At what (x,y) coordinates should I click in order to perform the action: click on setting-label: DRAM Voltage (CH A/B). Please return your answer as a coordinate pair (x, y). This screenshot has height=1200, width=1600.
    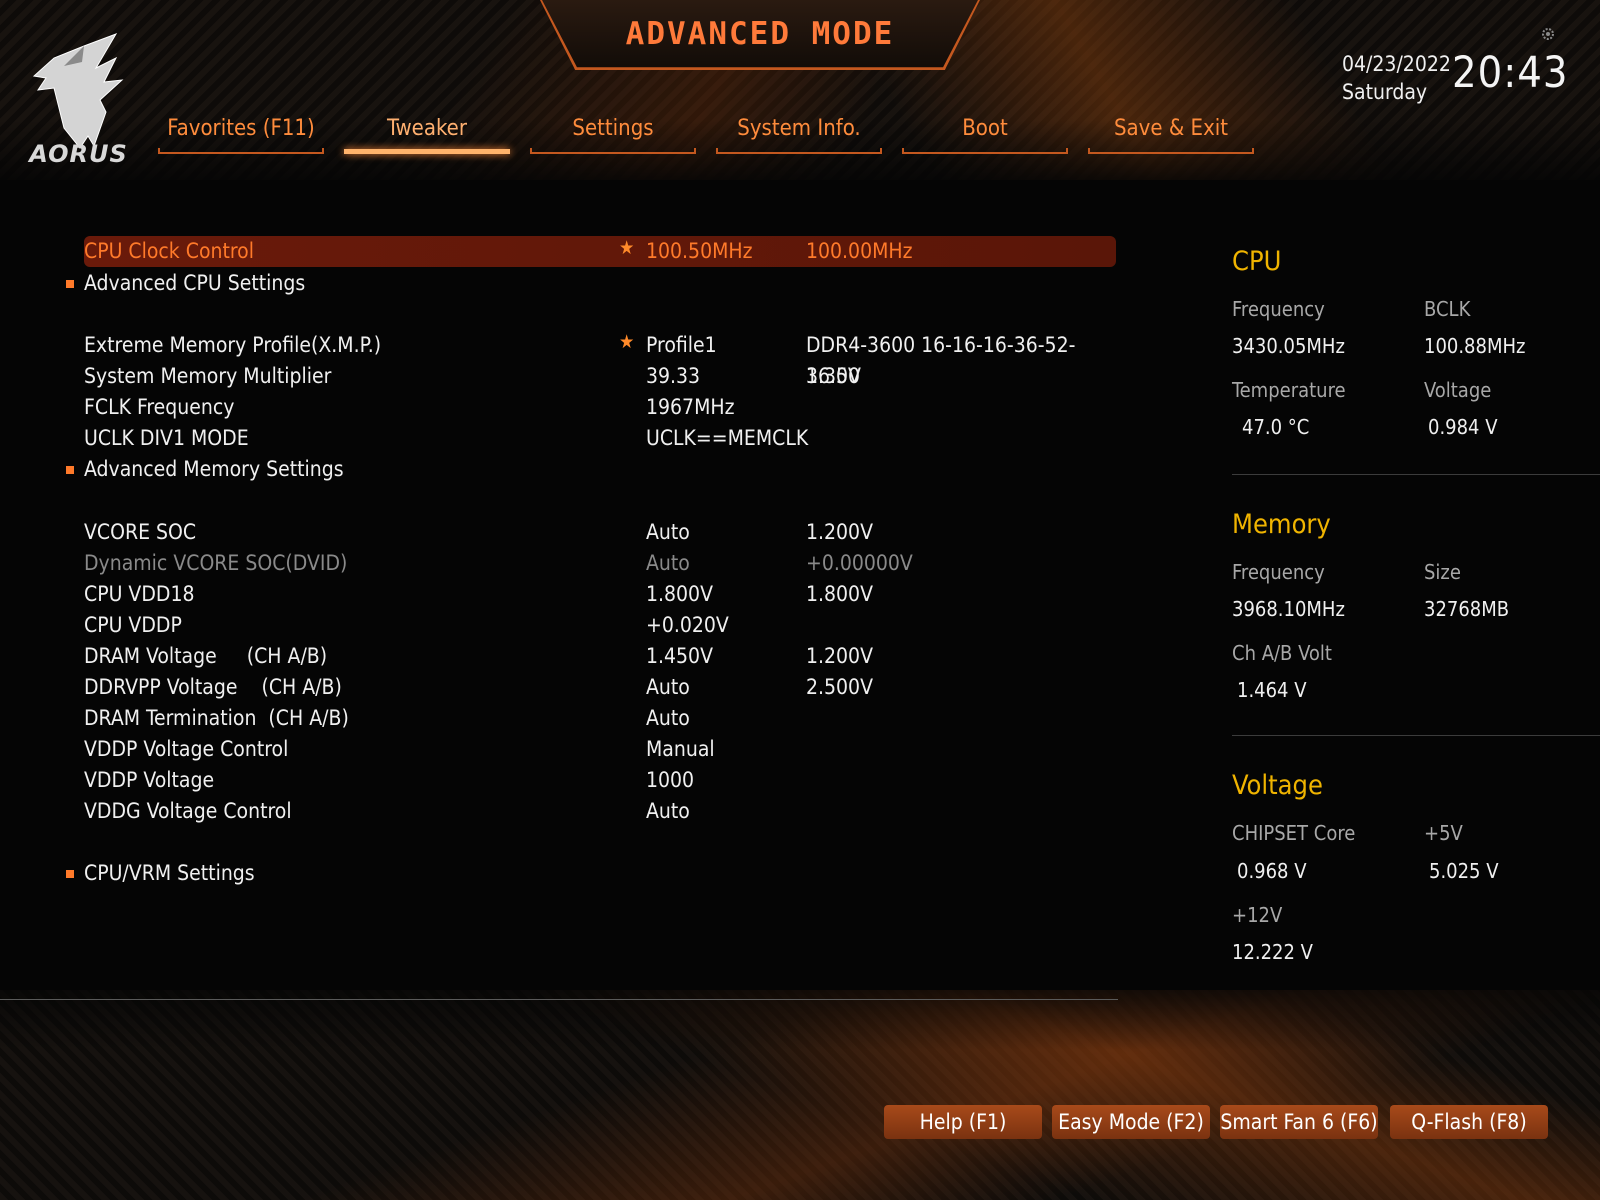
    Looking at the image, I should click on (206, 656).